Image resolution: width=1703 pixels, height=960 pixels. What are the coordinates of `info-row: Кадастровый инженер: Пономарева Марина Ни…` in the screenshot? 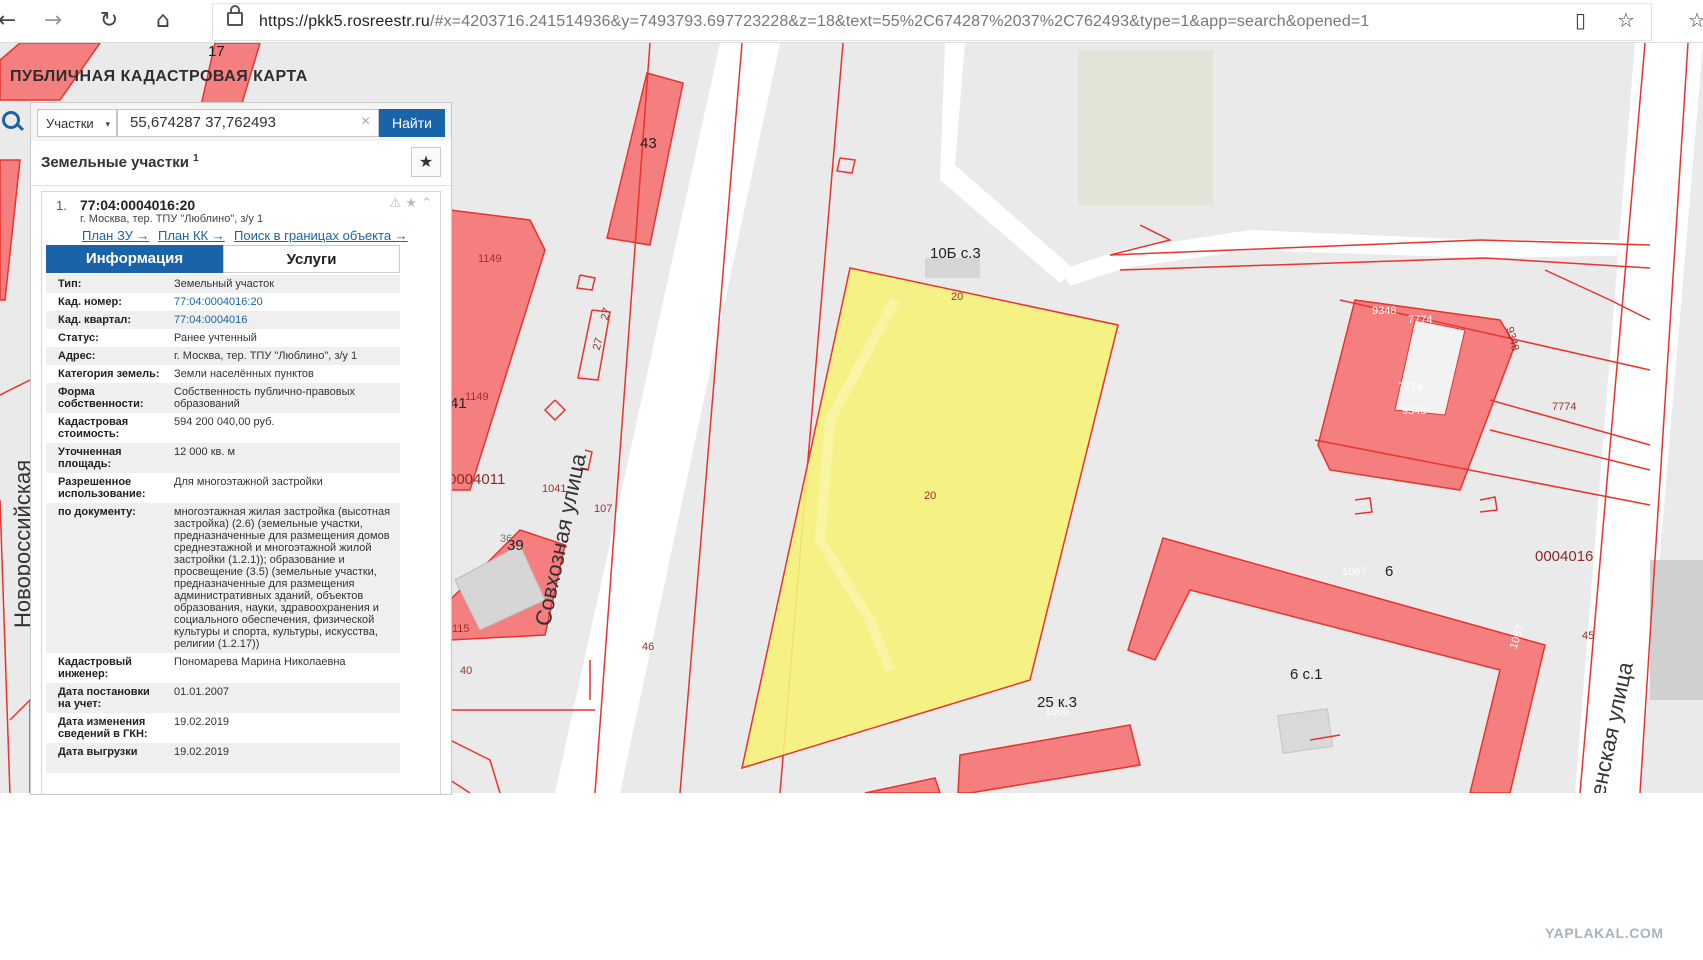 It's located at (223, 668).